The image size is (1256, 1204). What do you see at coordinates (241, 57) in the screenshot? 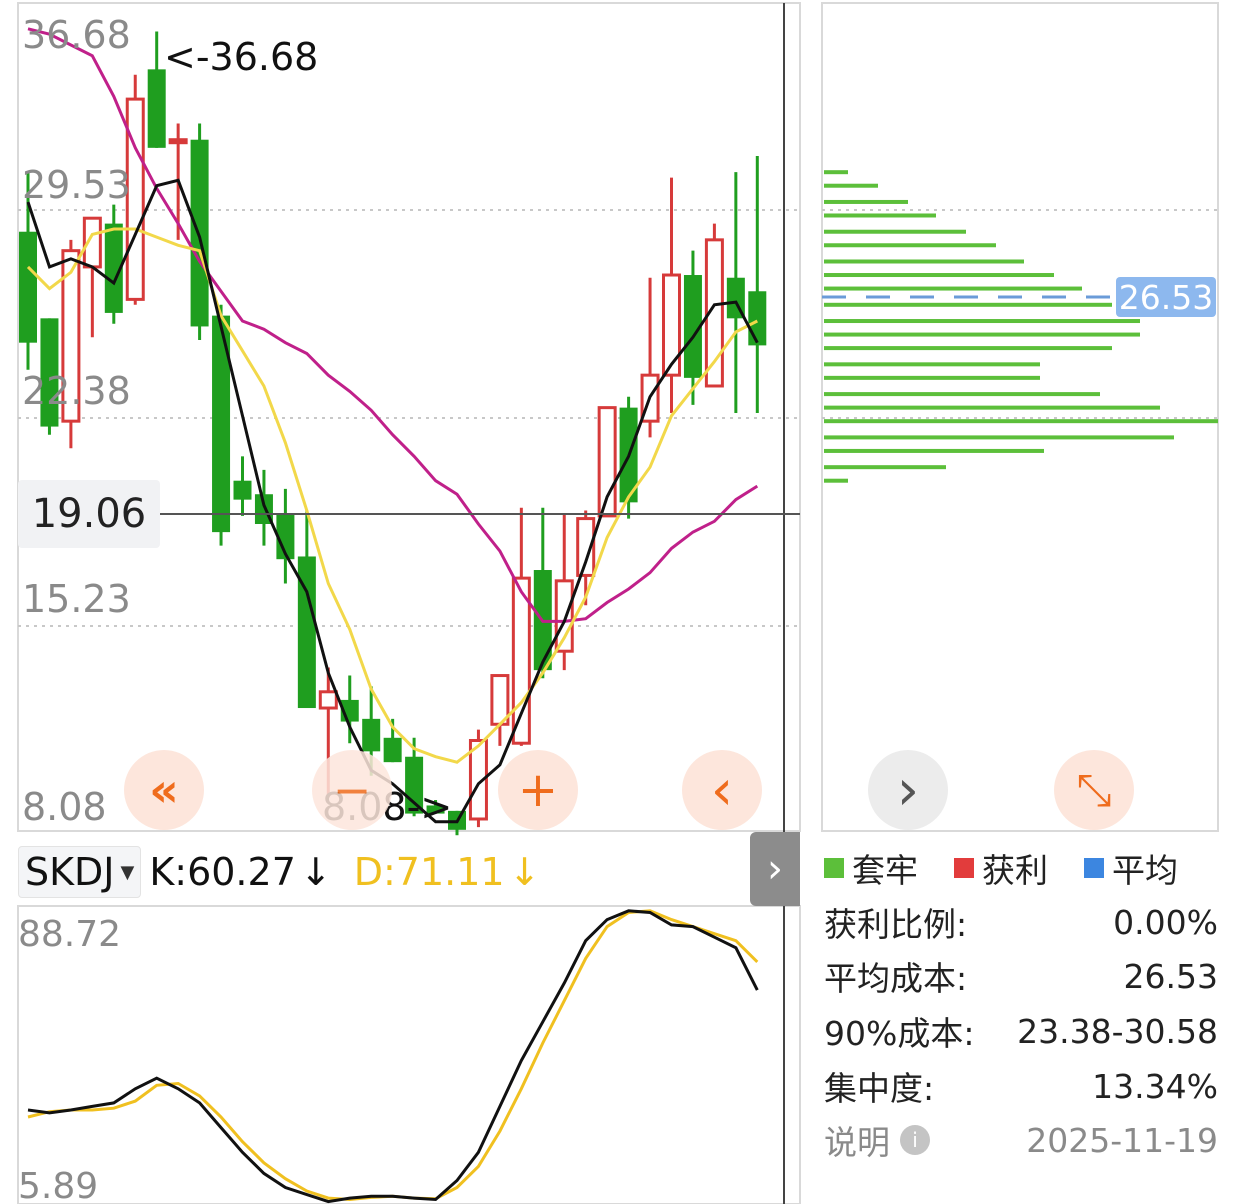
I see `max-price-marker: <-36.68` at bounding box center [241, 57].